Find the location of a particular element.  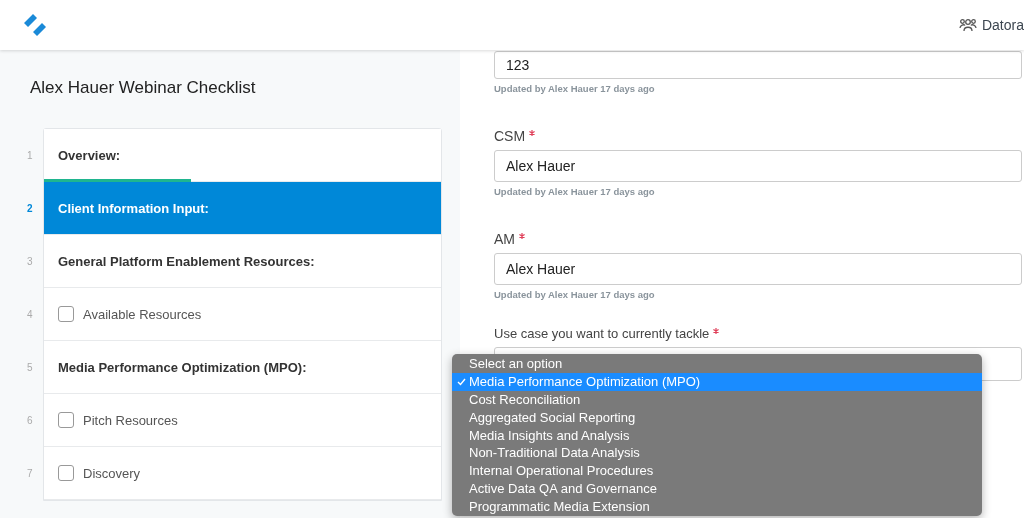

item-number: 4 is located at coordinates (30, 314).